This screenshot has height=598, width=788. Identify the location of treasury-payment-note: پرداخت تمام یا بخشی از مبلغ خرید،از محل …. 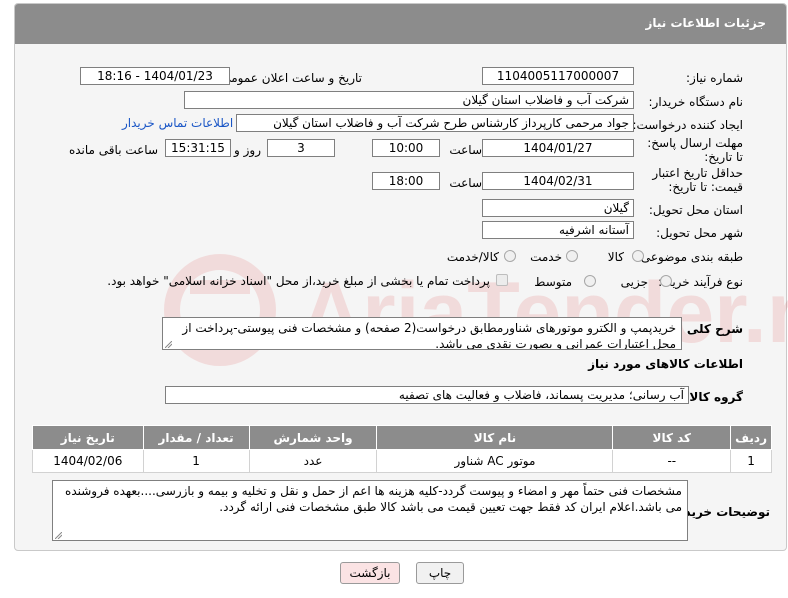
(298, 281).